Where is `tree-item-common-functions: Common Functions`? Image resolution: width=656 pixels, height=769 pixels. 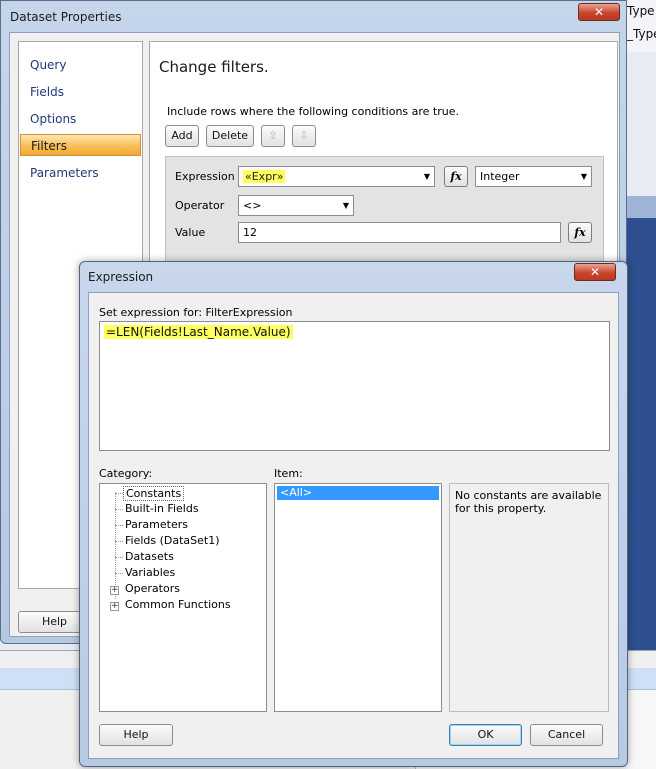
tree-item-common-functions: Common Functions is located at coordinates (178, 604).